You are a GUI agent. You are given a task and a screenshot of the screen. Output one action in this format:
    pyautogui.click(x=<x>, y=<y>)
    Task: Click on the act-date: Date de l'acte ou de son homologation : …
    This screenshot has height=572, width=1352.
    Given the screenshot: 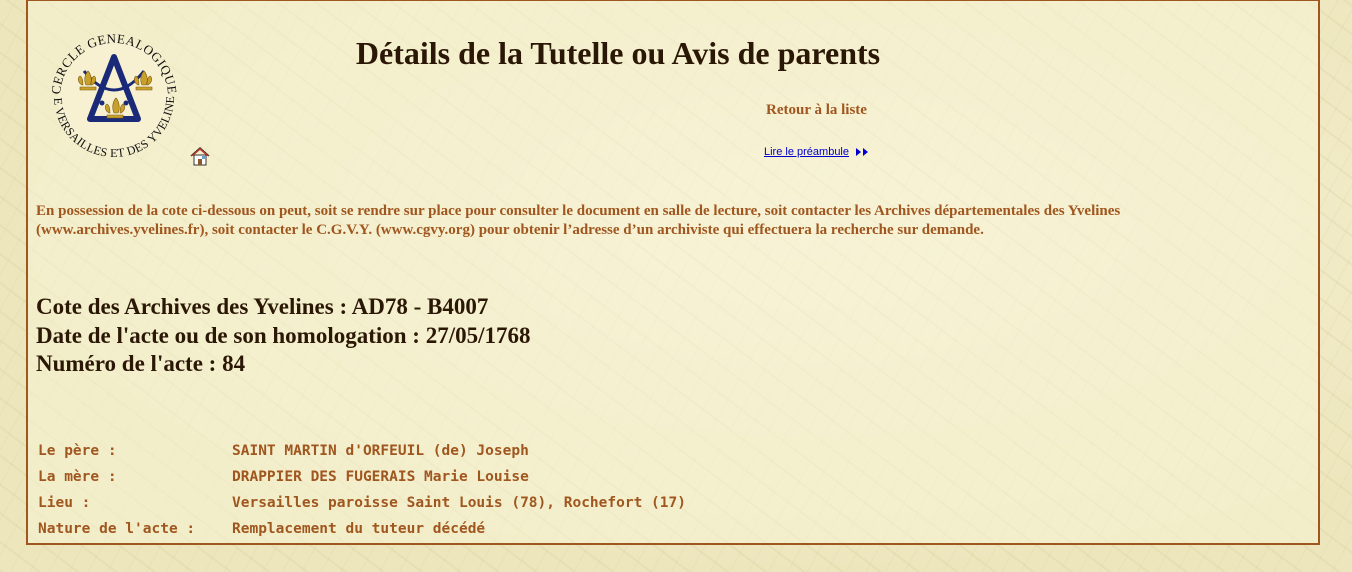 What is the action you would take?
    pyautogui.click(x=283, y=335)
    